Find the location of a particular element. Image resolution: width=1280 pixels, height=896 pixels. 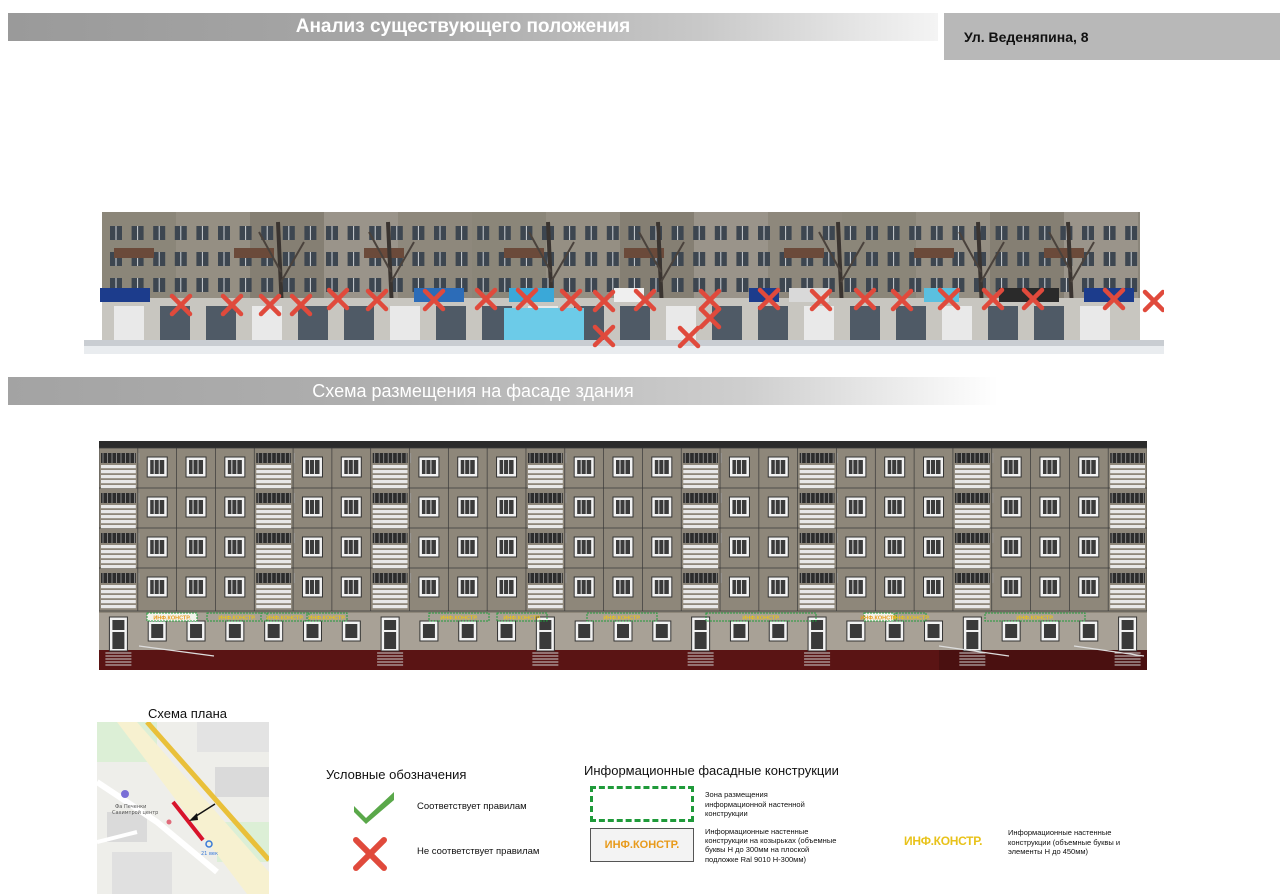

letters-sample: ИНФ.КОНСТР. is located at coordinates (943, 841).